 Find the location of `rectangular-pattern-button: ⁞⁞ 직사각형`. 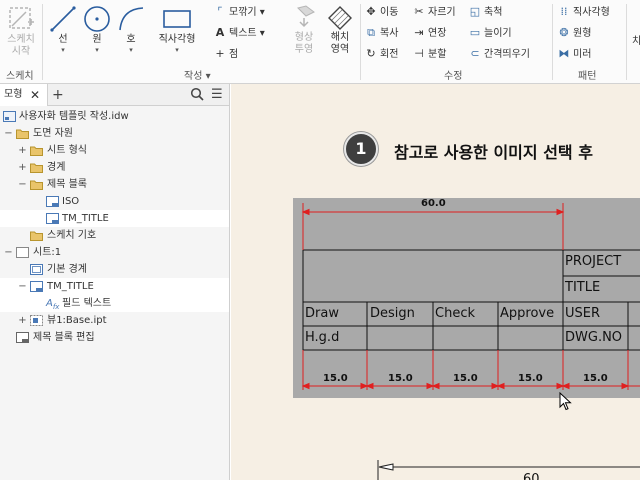

rectangular-pattern-button: ⁞⁞ 직사각형 is located at coordinates (584, 12).